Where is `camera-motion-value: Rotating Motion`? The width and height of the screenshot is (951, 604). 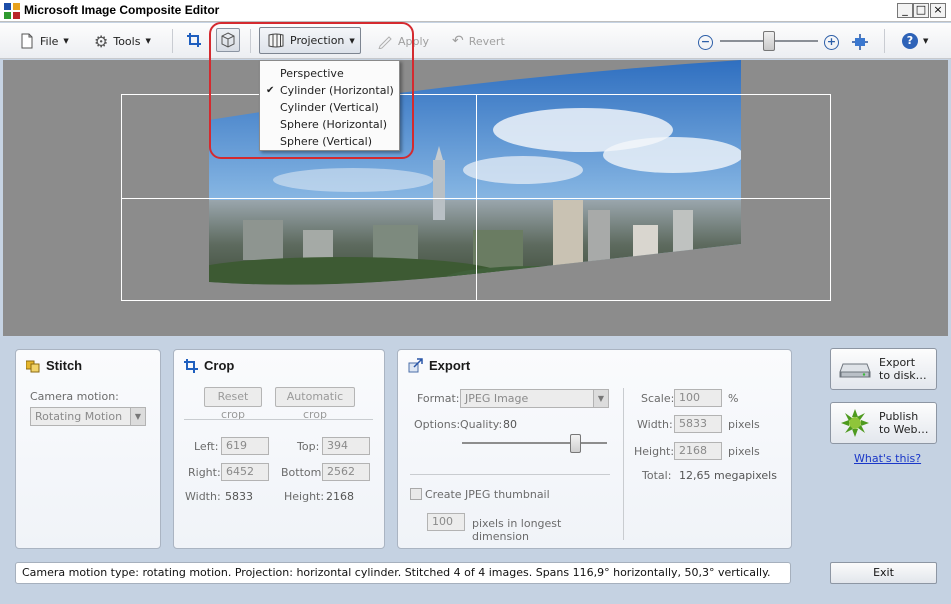 camera-motion-value: Rotating Motion is located at coordinates (79, 416).